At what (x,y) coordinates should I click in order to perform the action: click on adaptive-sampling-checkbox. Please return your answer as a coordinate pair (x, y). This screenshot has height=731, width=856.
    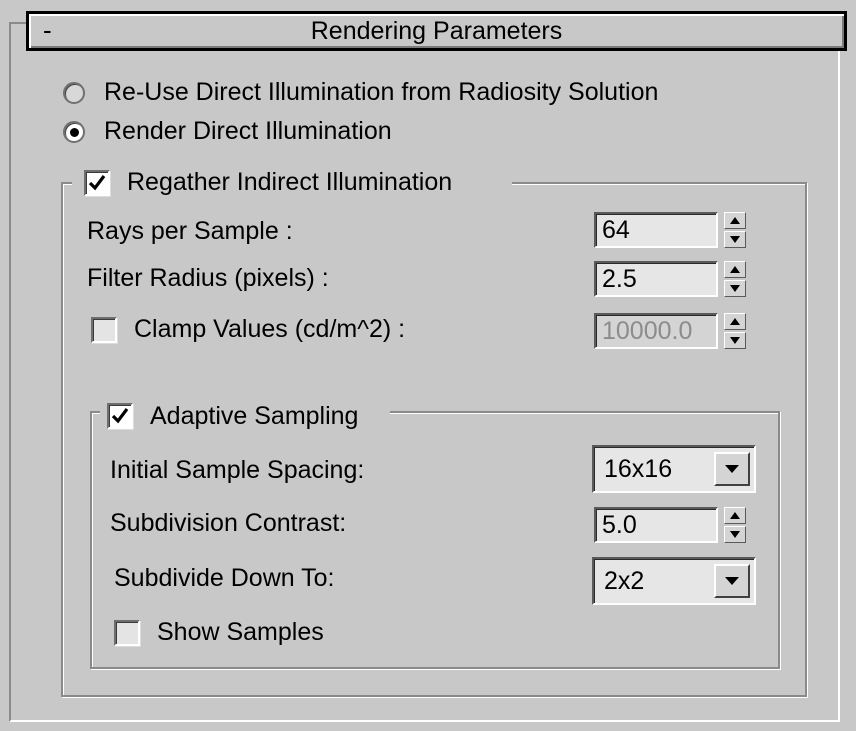
    Looking at the image, I should click on (120, 416).